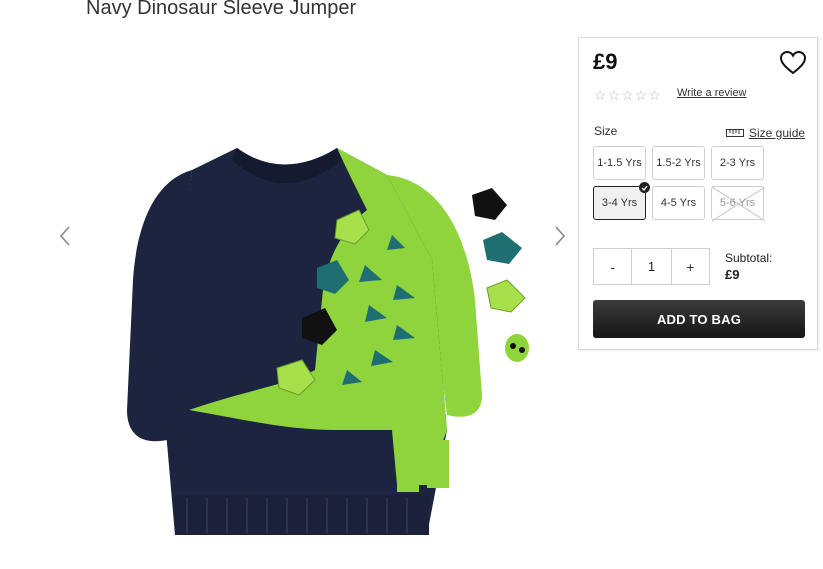 The width and height of the screenshot is (823, 569). What do you see at coordinates (699, 319) in the screenshot?
I see `add-to-bag-button: ADD TO BAG` at bounding box center [699, 319].